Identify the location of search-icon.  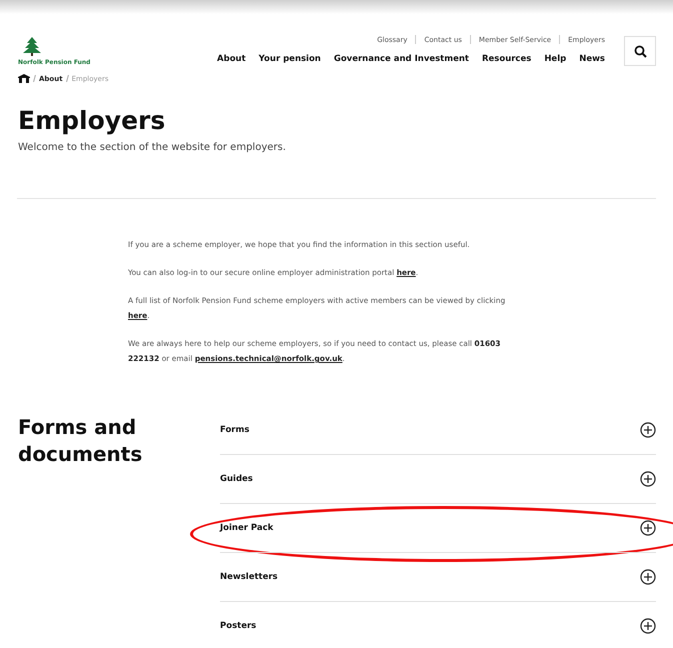
(640, 51).